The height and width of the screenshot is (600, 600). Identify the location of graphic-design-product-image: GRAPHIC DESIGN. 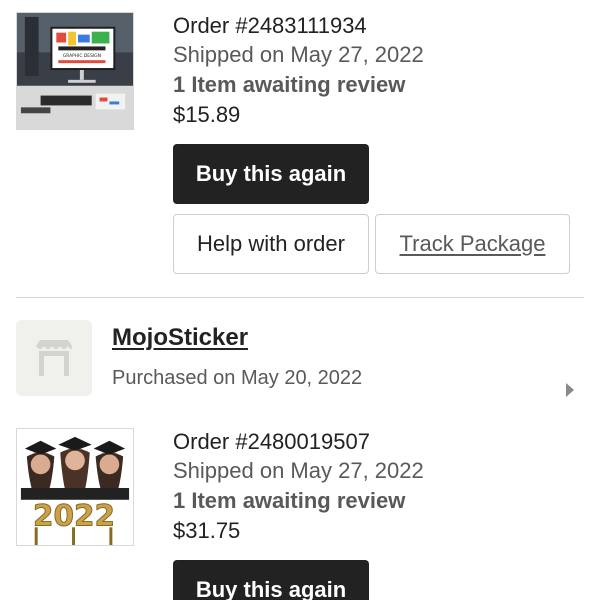
(75, 71).